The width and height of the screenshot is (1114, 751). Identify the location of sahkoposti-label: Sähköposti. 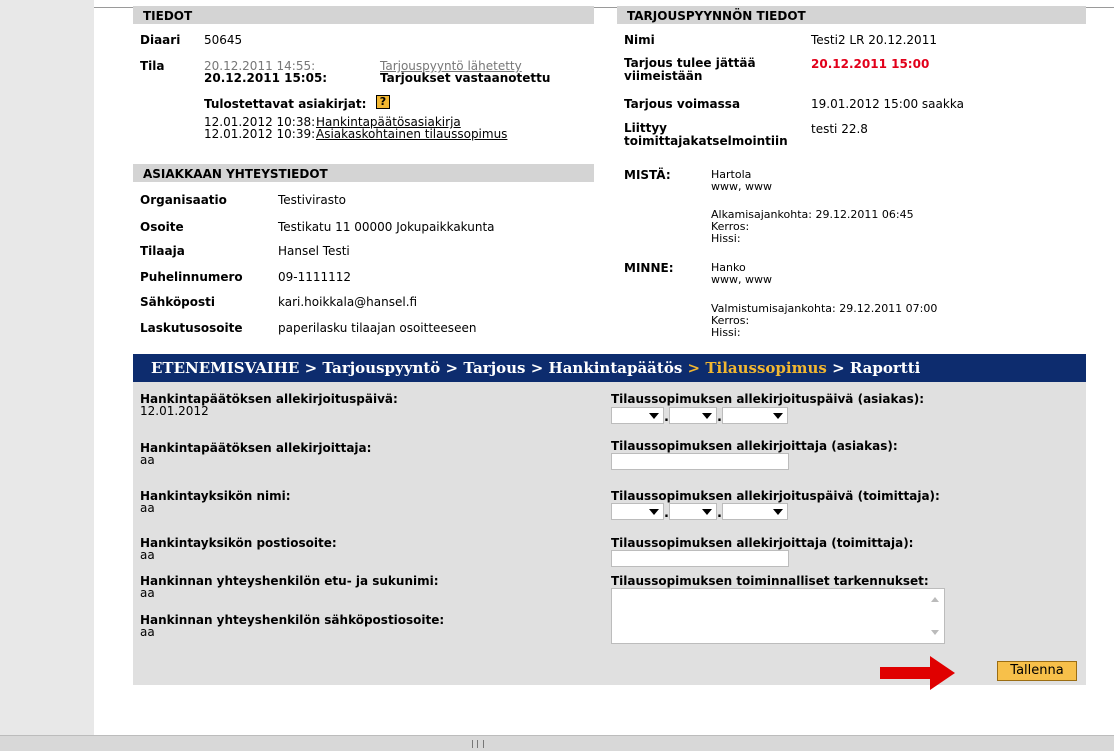
(178, 302).